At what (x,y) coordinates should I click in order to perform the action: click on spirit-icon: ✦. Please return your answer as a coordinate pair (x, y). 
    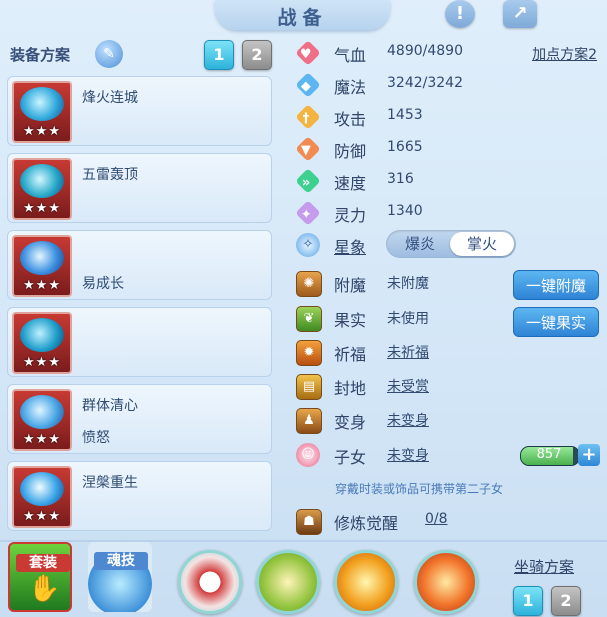
    Looking at the image, I should click on (308, 213).